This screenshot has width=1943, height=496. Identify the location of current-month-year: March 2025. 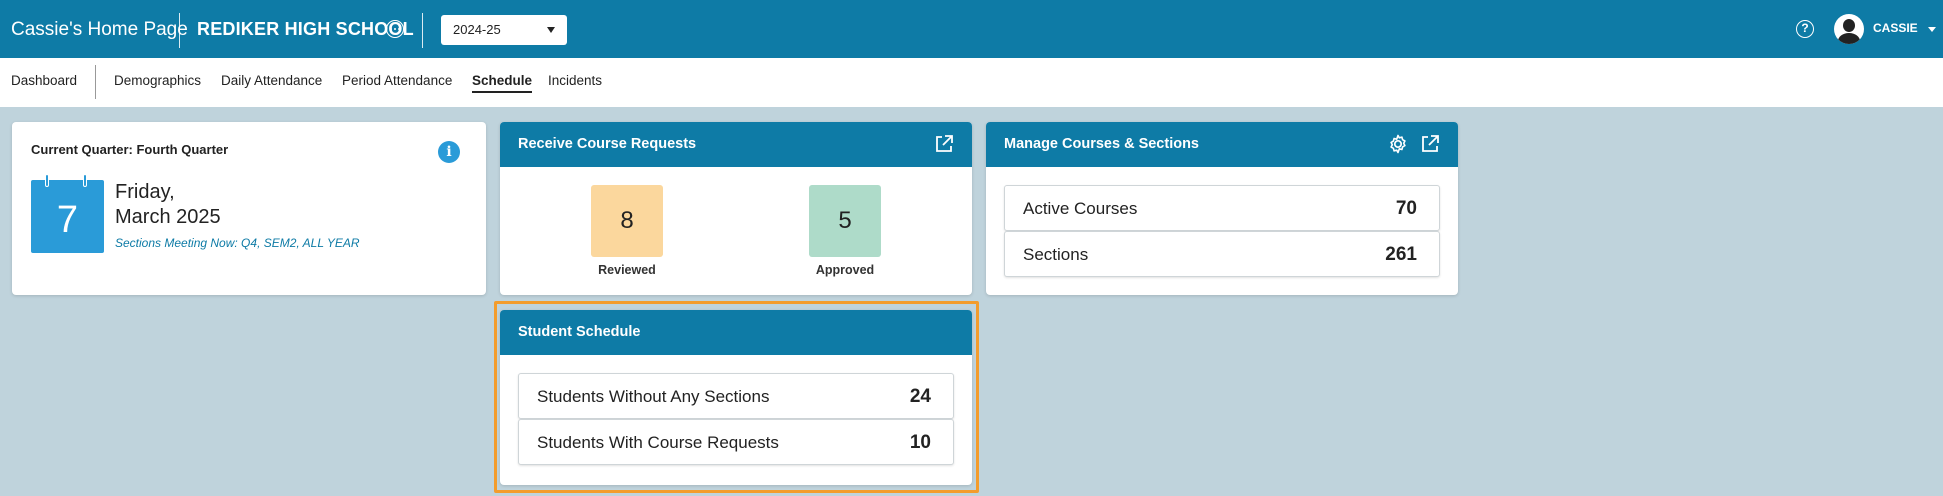
(168, 217).